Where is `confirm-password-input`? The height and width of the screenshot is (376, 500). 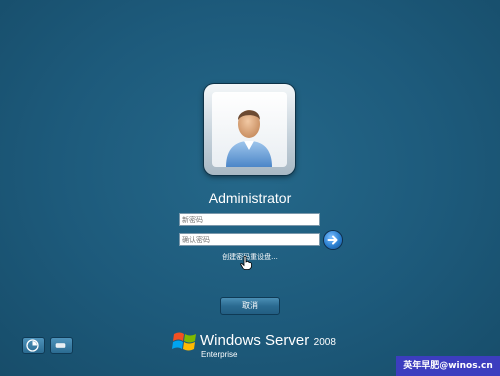 confirm-password-input is located at coordinates (250, 239).